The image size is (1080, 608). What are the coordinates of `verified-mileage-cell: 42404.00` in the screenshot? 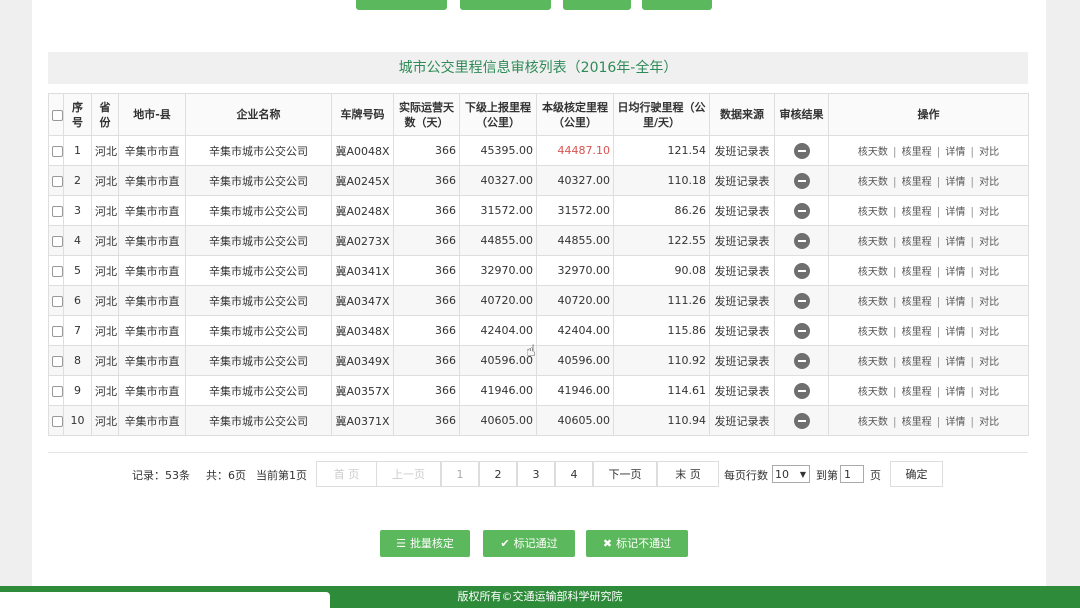 It's located at (575, 330).